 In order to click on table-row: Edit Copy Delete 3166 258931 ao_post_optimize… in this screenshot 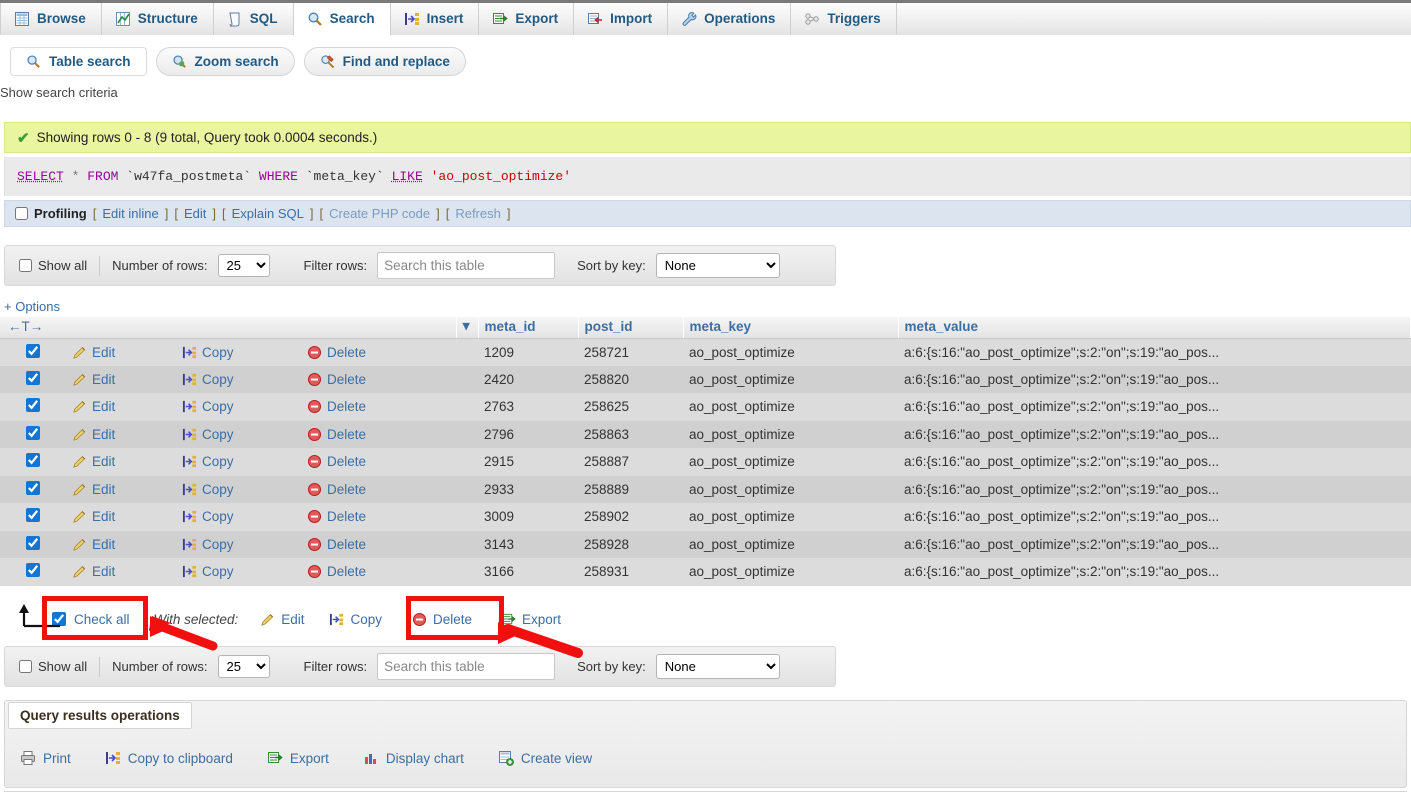, I will do `click(705, 572)`.